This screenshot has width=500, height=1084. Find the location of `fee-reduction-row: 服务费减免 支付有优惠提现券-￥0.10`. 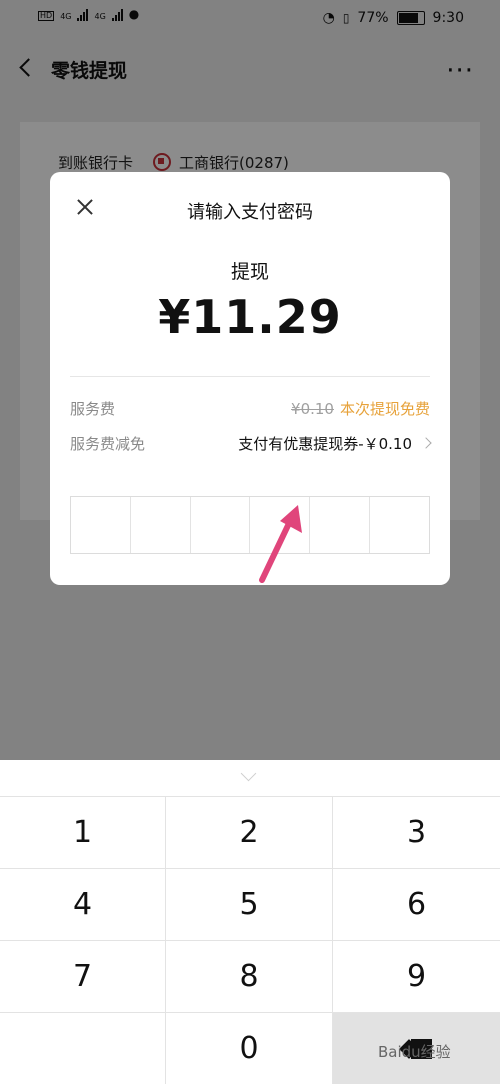

fee-reduction-row: 服务费减免 支付有优惠提现券-￥0.10 is located at coordinates (251, 444).